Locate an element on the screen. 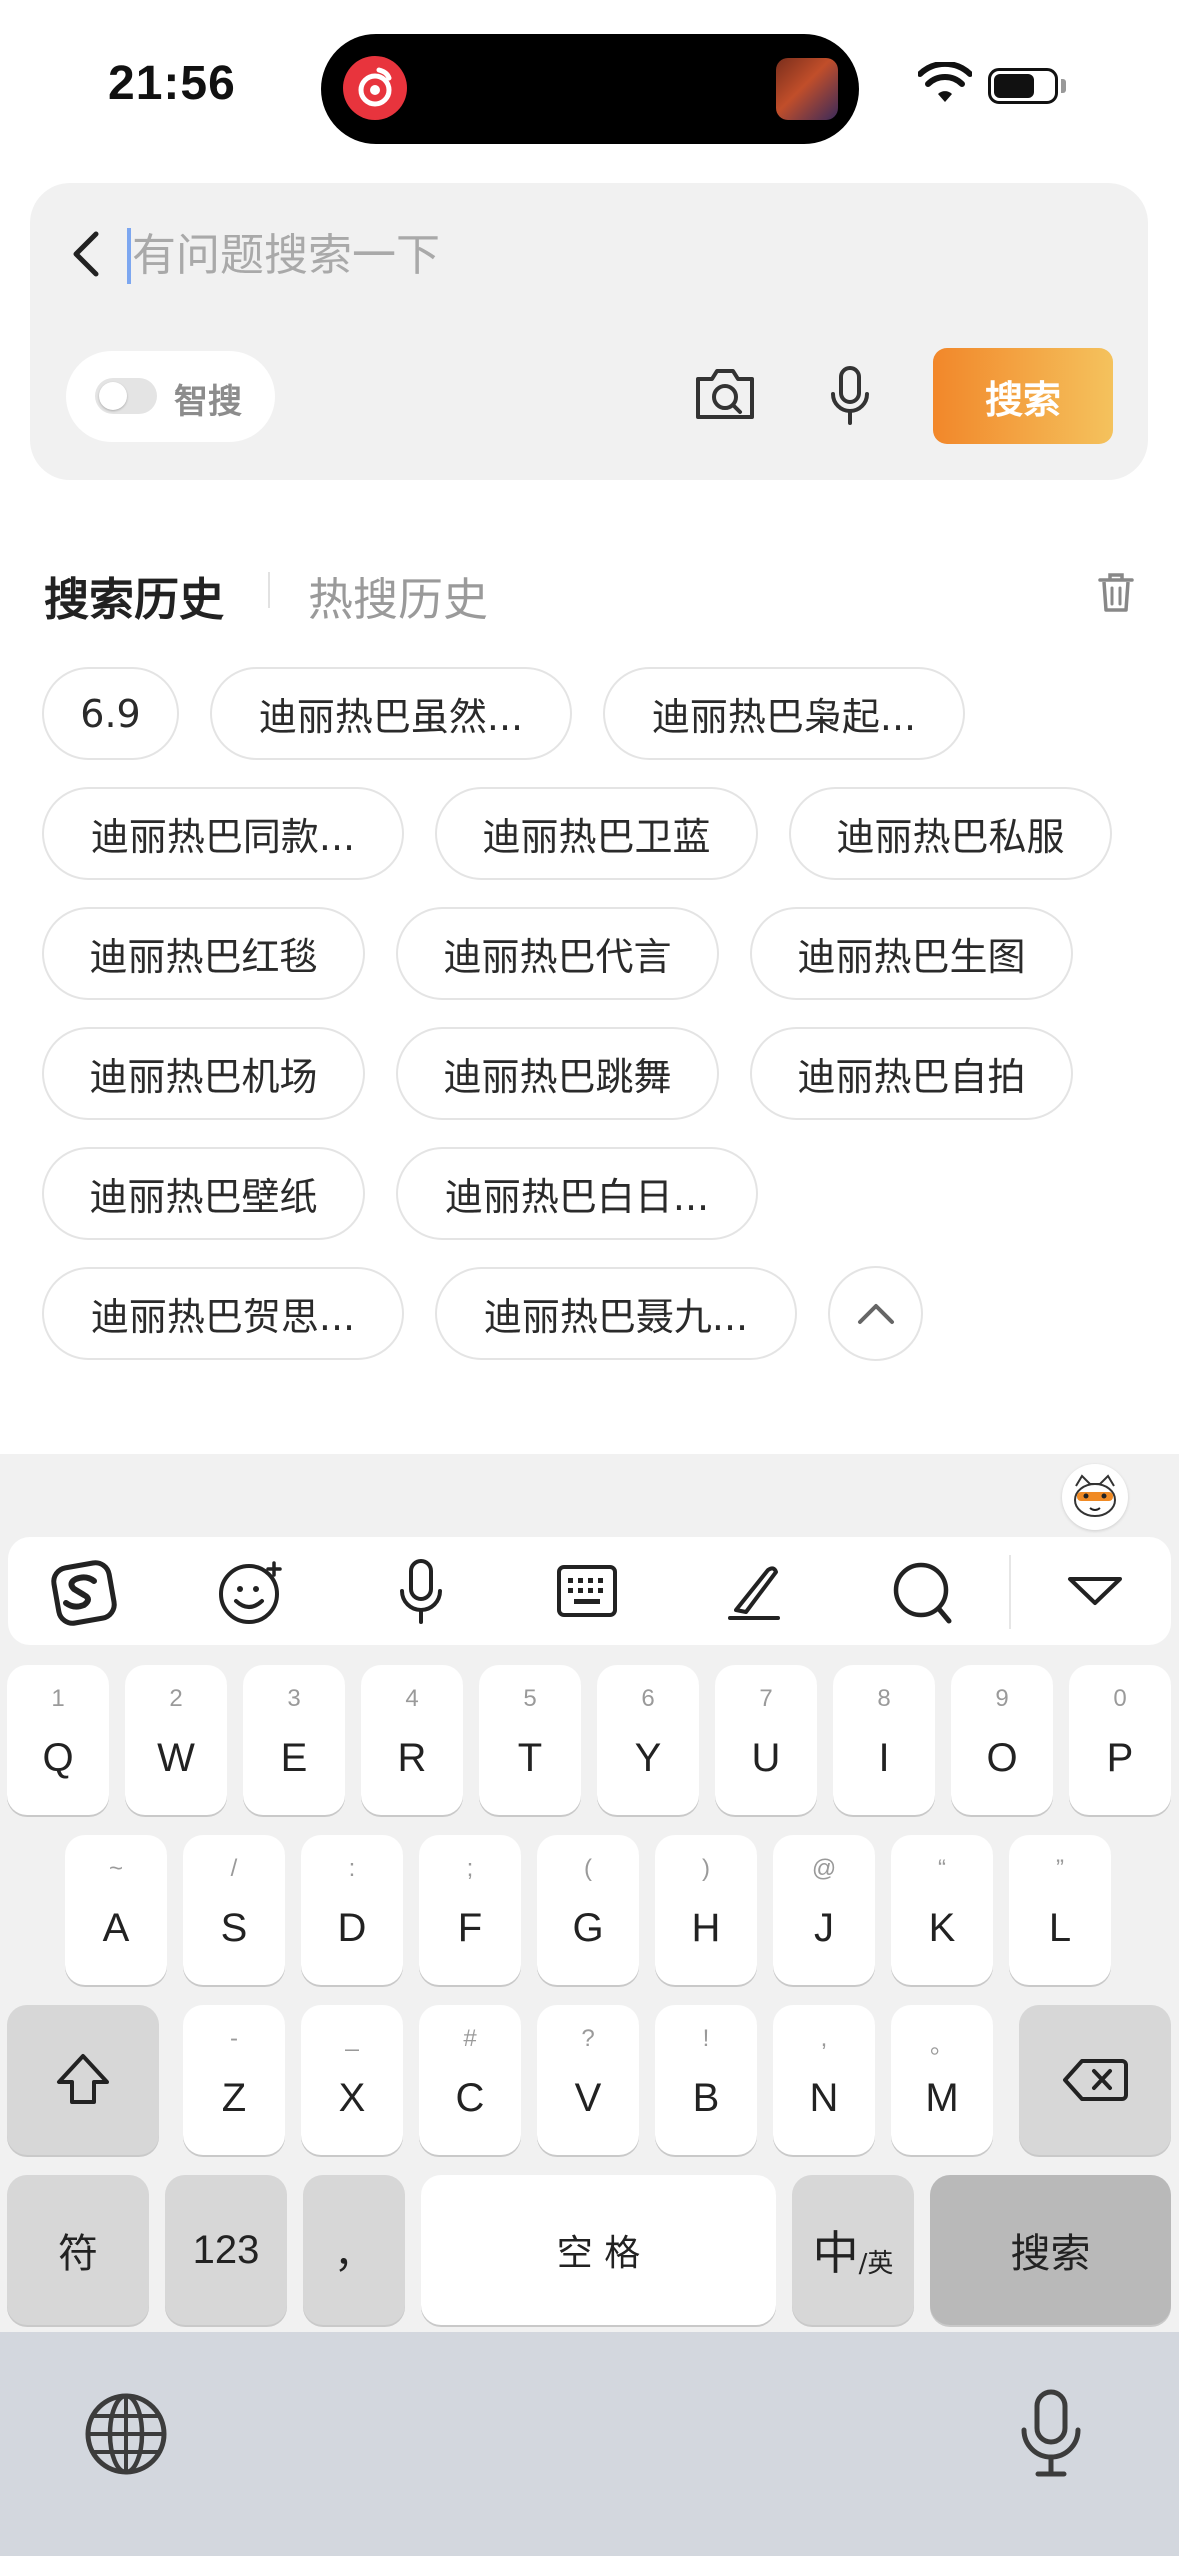  history-chip: 迪丽热巴卫蓝 is located at coordinates (596, 833).